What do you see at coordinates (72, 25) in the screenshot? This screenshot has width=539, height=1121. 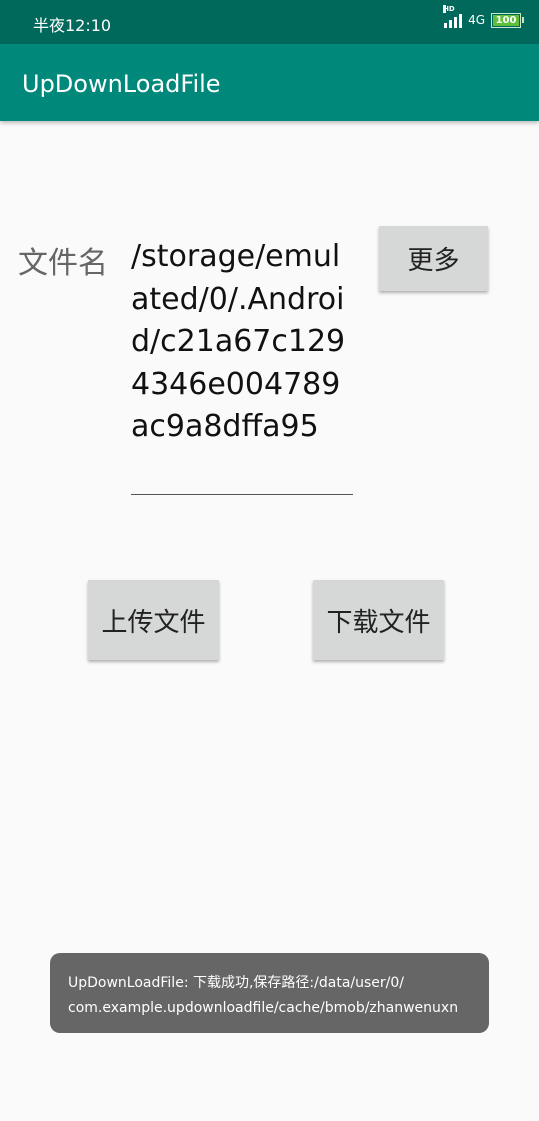 I see `status-time: 半夜12:10` at bounding box center [72, 25].